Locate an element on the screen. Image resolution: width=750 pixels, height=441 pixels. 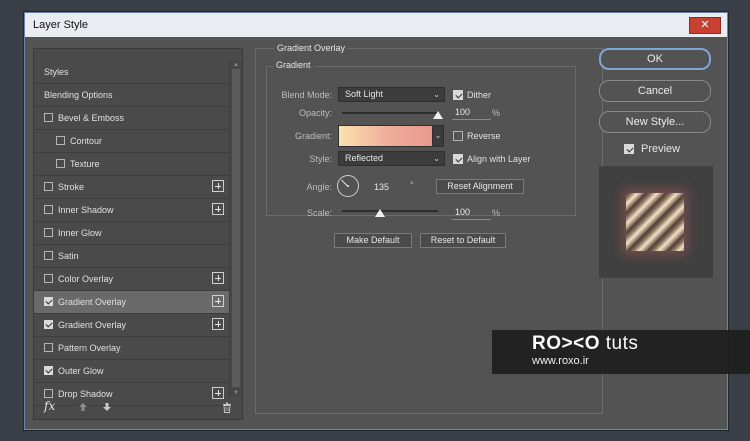
angle-value: 135 is located at coordinates (381, 187).